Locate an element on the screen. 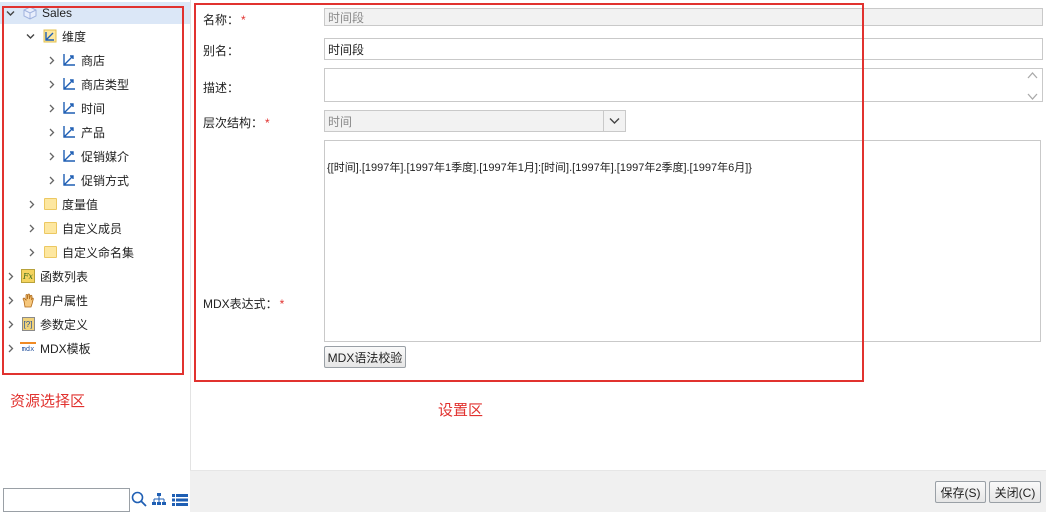  tree-item-dimensions: 维度 is located at coordinates (55, 36).